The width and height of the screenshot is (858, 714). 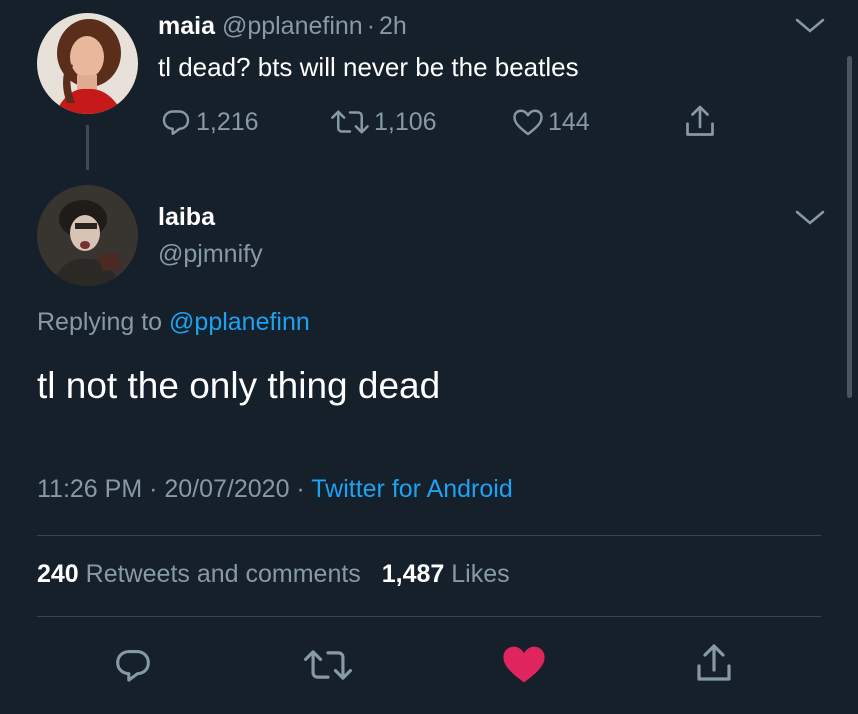 What do you see at coordinates (368, 67) in the screenshot?
I see `parent-tweet-text: tl dead? bts will never be the beatles` at bounding box center [368, 67].